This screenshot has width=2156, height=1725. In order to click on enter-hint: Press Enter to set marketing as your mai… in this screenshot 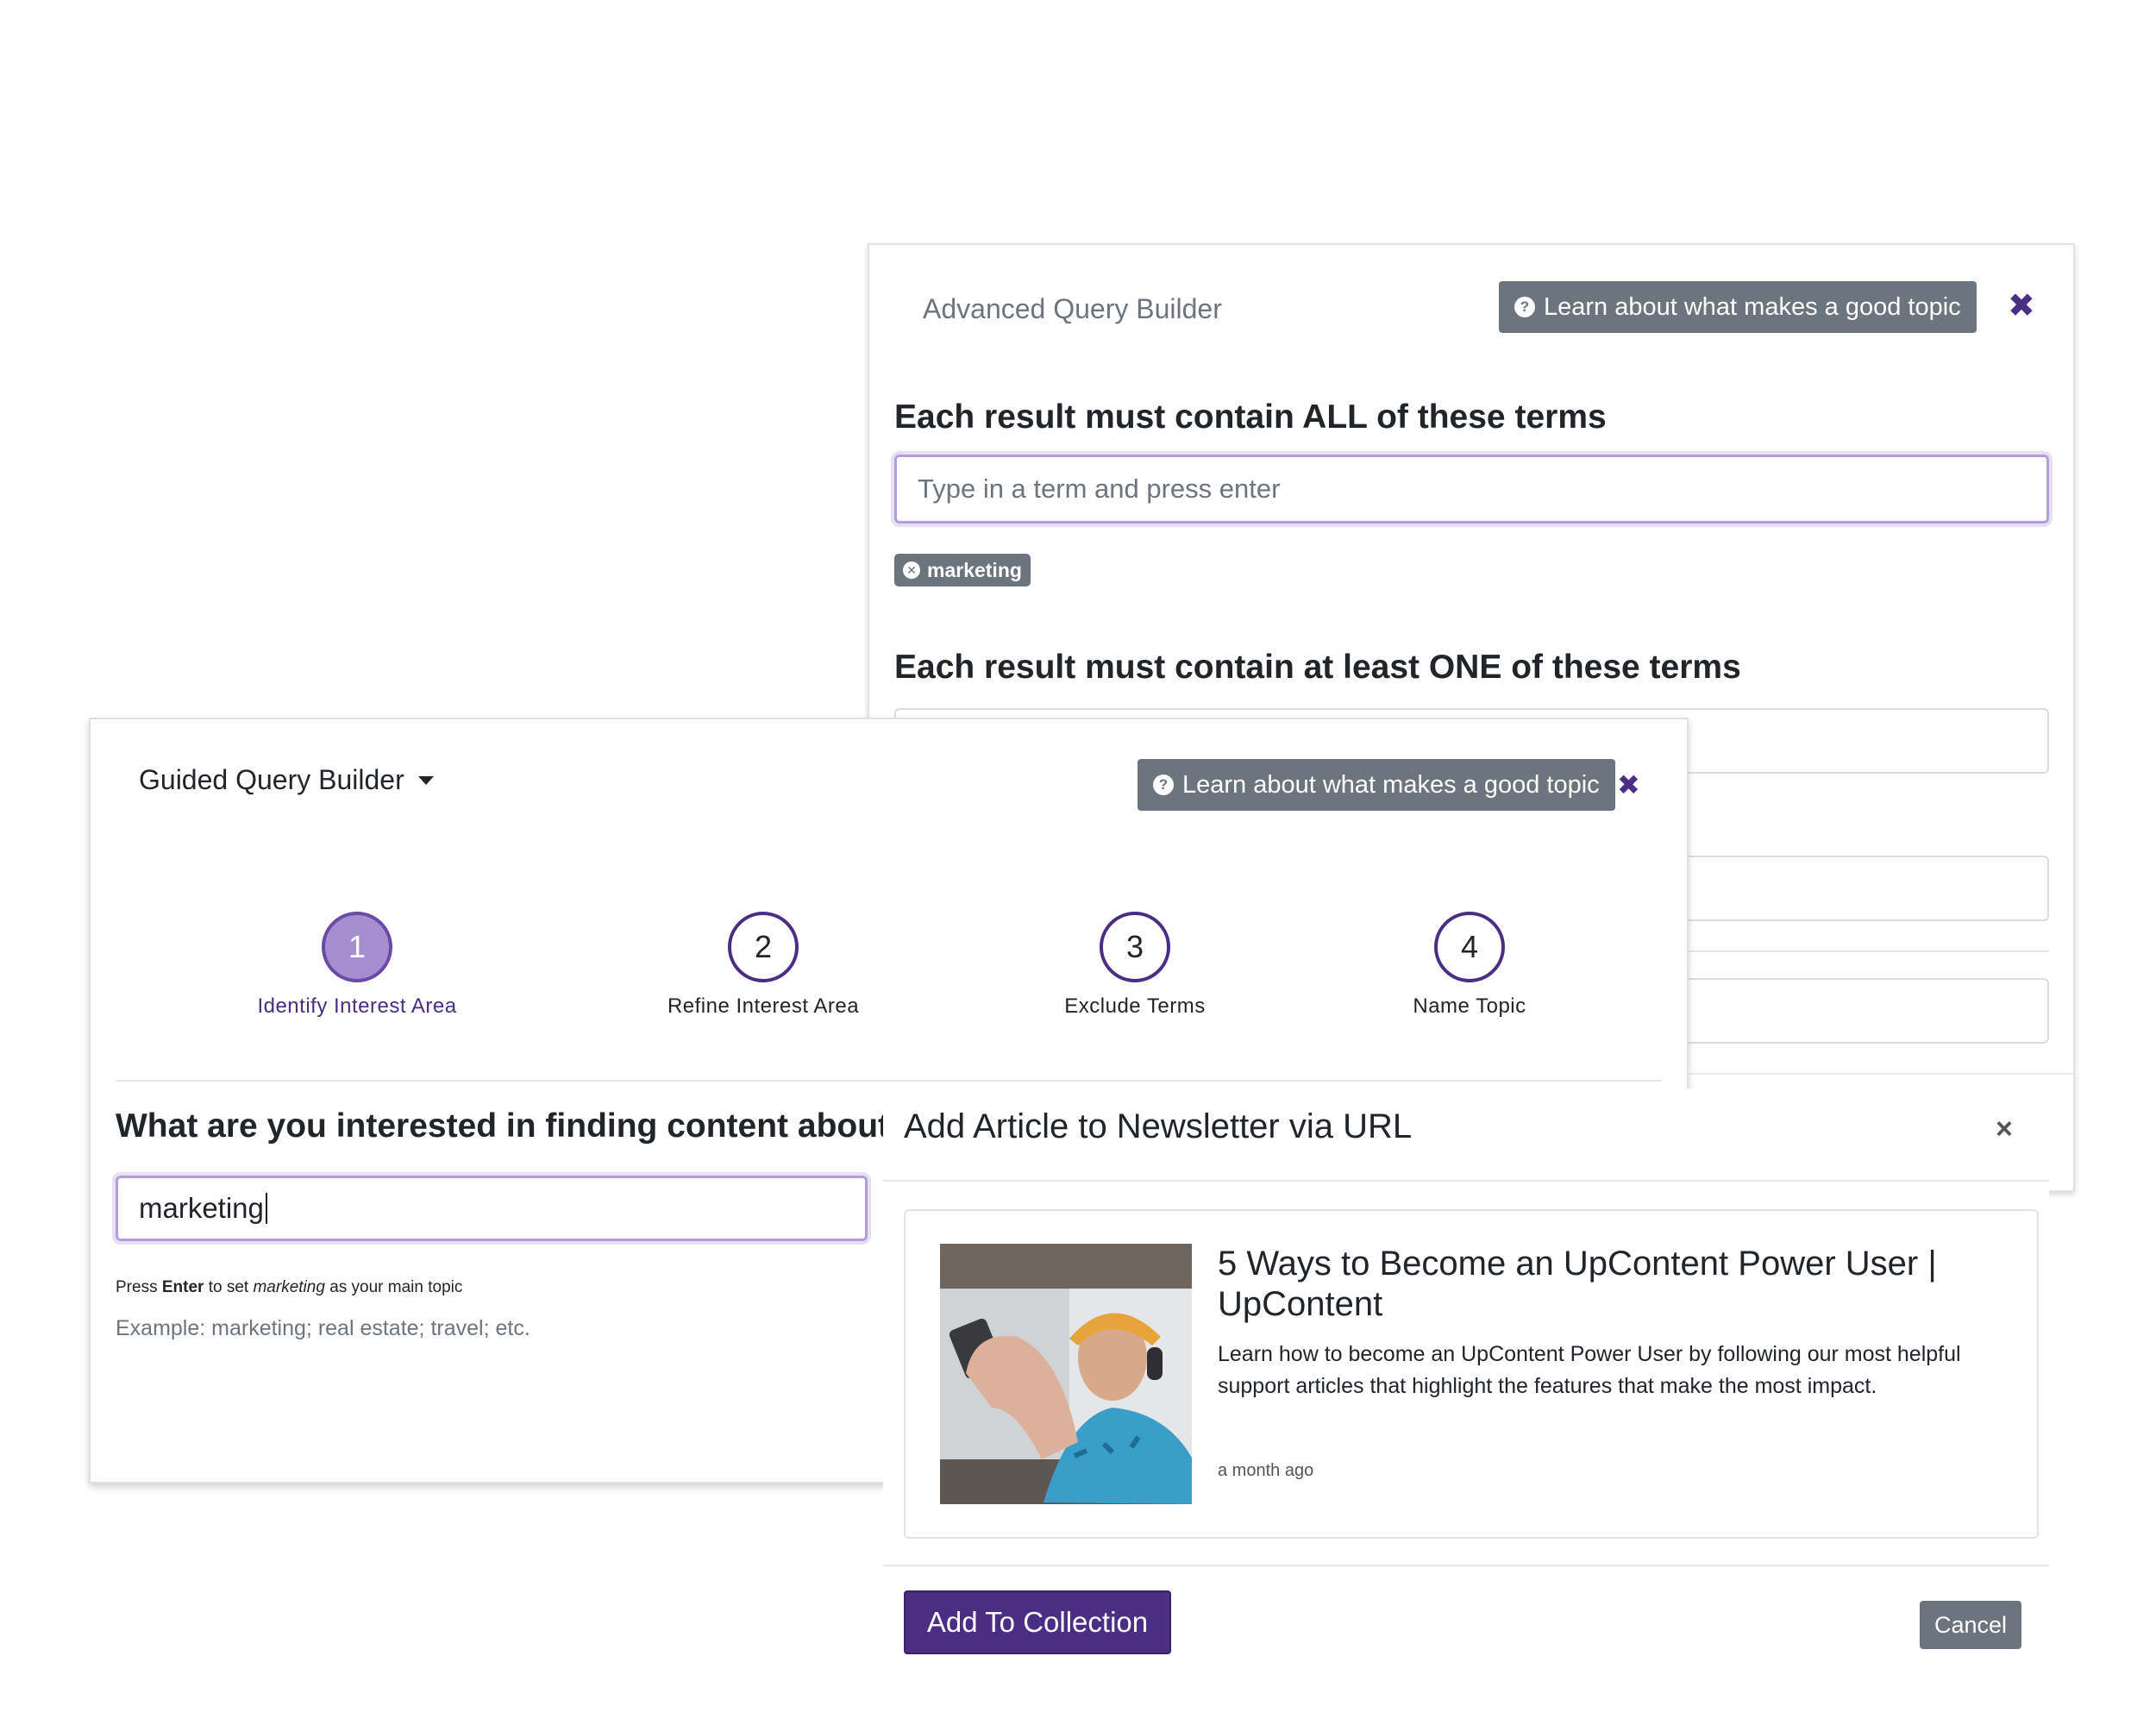, I will do `click(289, 1287)`.